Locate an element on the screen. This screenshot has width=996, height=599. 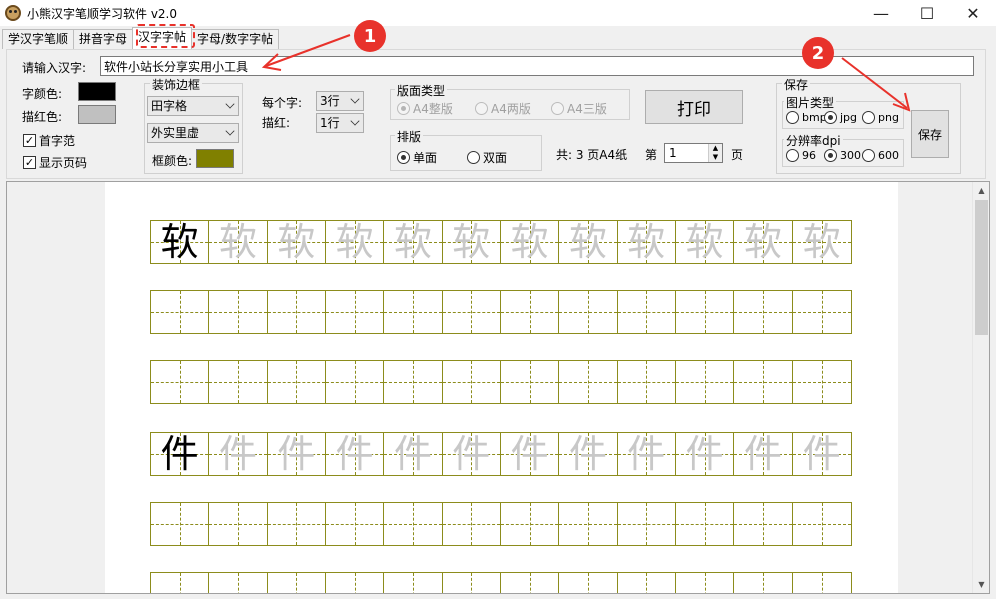
font-color-swatch is located at coordinates (97, 91).